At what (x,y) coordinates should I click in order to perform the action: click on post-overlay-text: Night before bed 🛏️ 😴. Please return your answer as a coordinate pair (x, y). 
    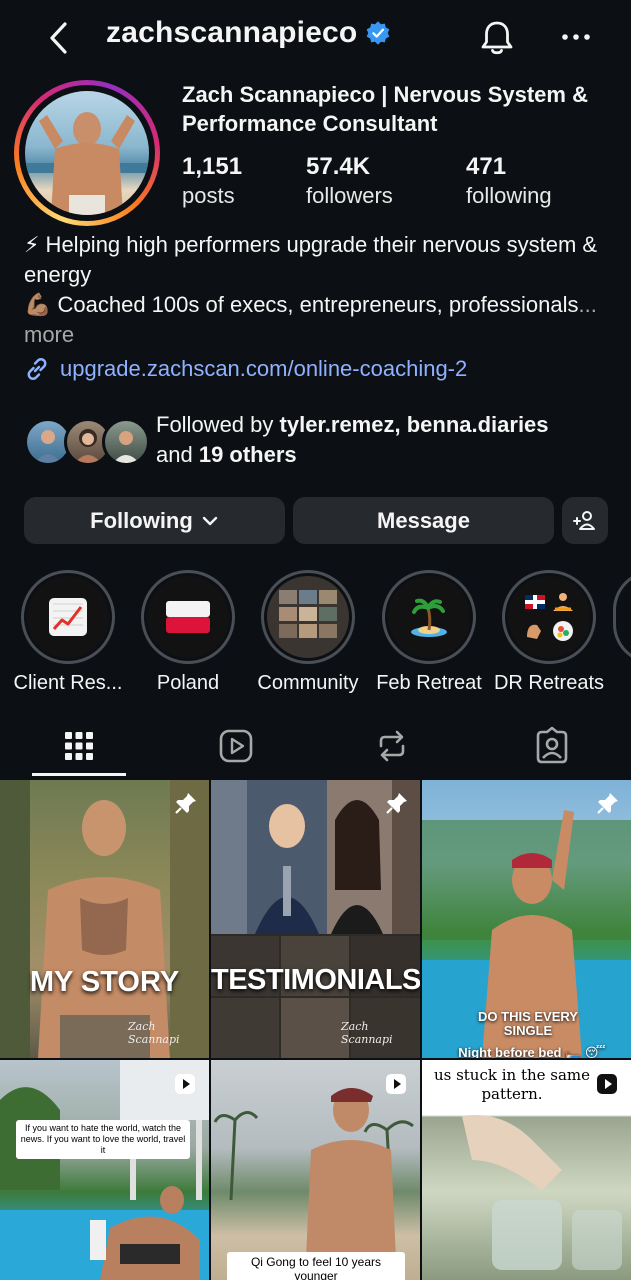
    Looking at the image, I should click on (532, 1051).